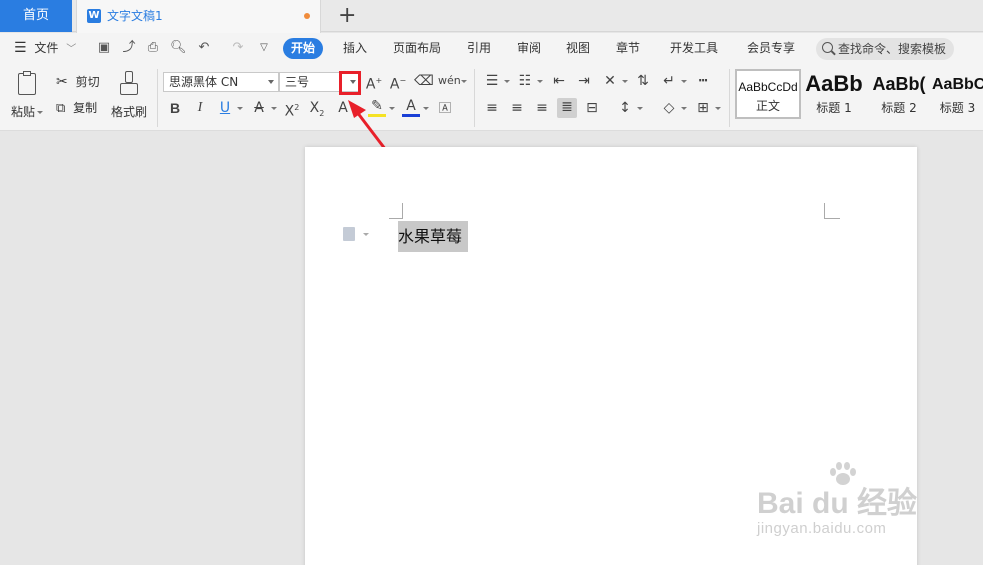 Image resolution: width=983 pixels, height=565 pixels. Describe the element at coordinates (957, 94) in the screenshot. I see `style-heading-3: AaBbC 标题 3` at that location.